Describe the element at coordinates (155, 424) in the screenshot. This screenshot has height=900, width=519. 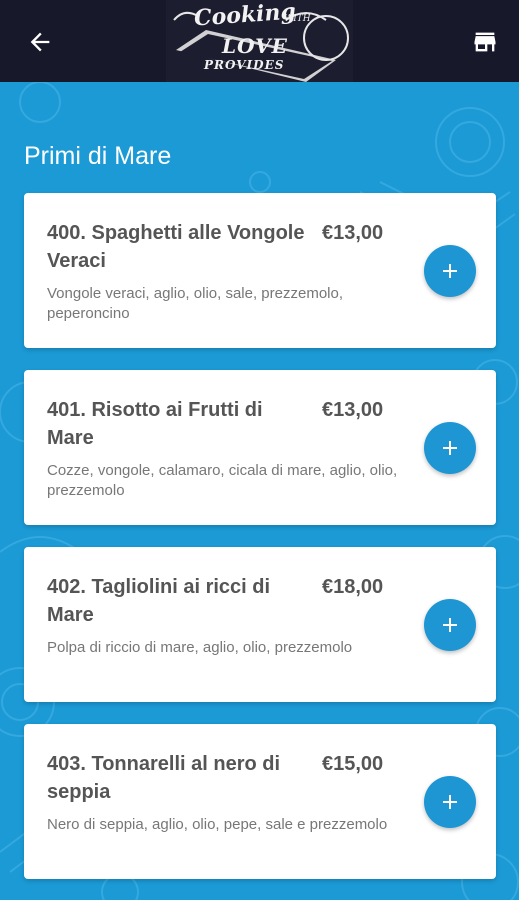
I see `menu-item-name: 401. Risotto ai Frutti di Mare` at that location.